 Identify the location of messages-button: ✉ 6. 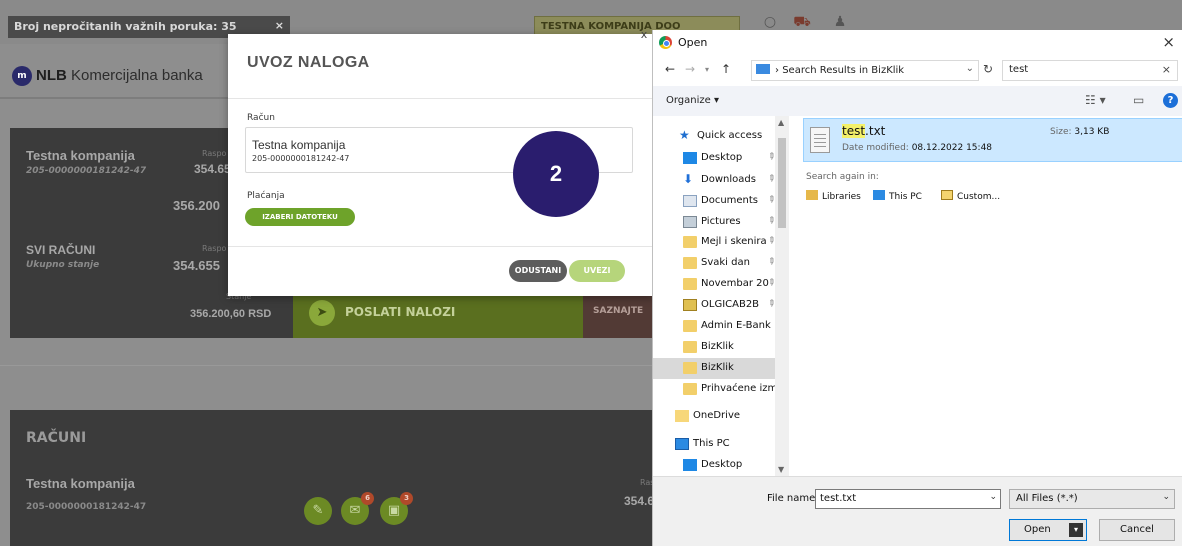
(357, 508).